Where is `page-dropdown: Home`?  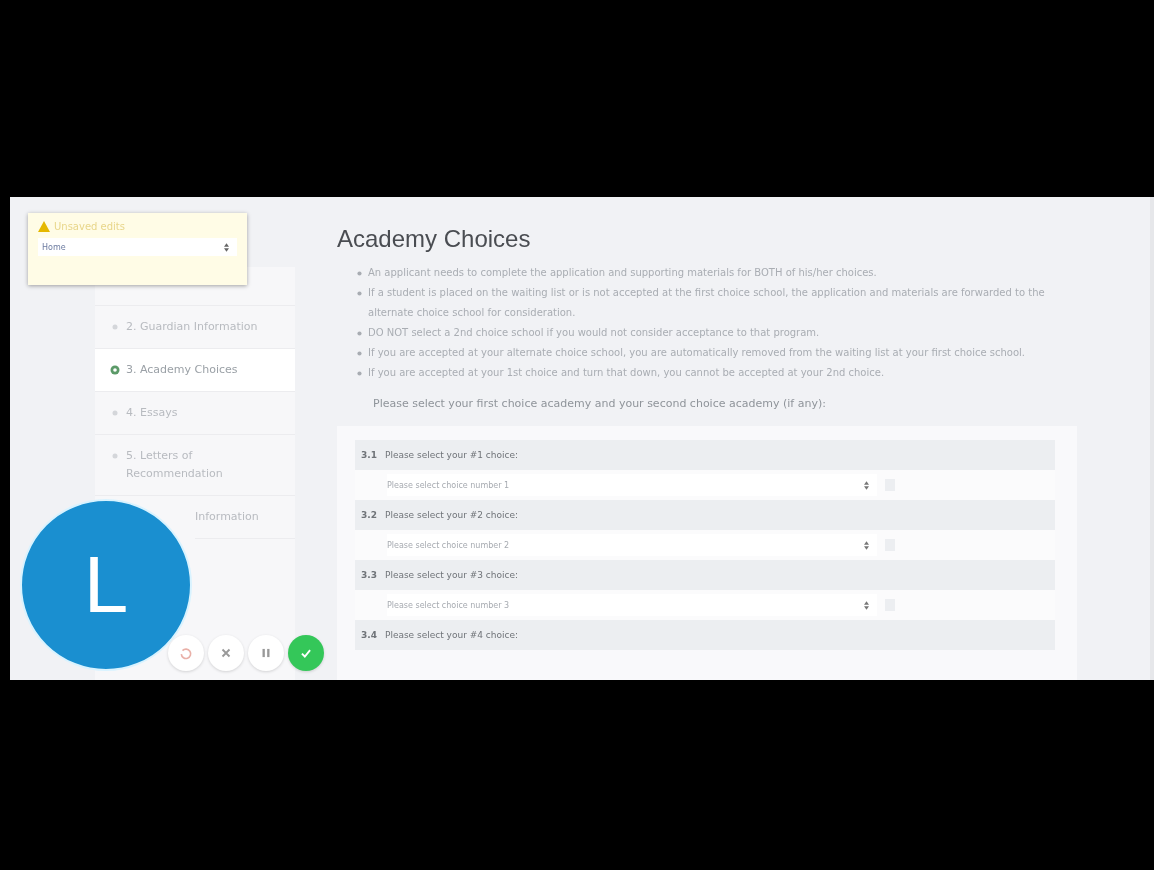
page-dropdown: Home is located at coordinates (137, 247).